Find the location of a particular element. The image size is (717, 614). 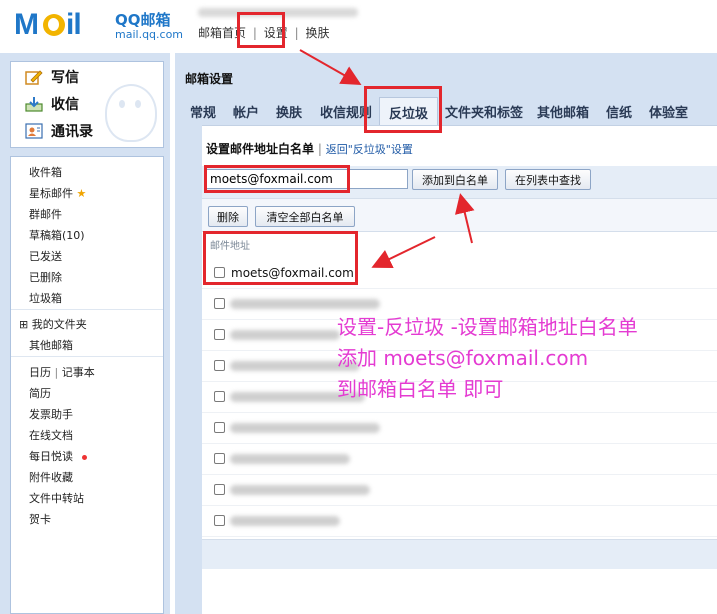

annotation-line: 到邮箱白名单 即可 is located at coordinates (420, 389).